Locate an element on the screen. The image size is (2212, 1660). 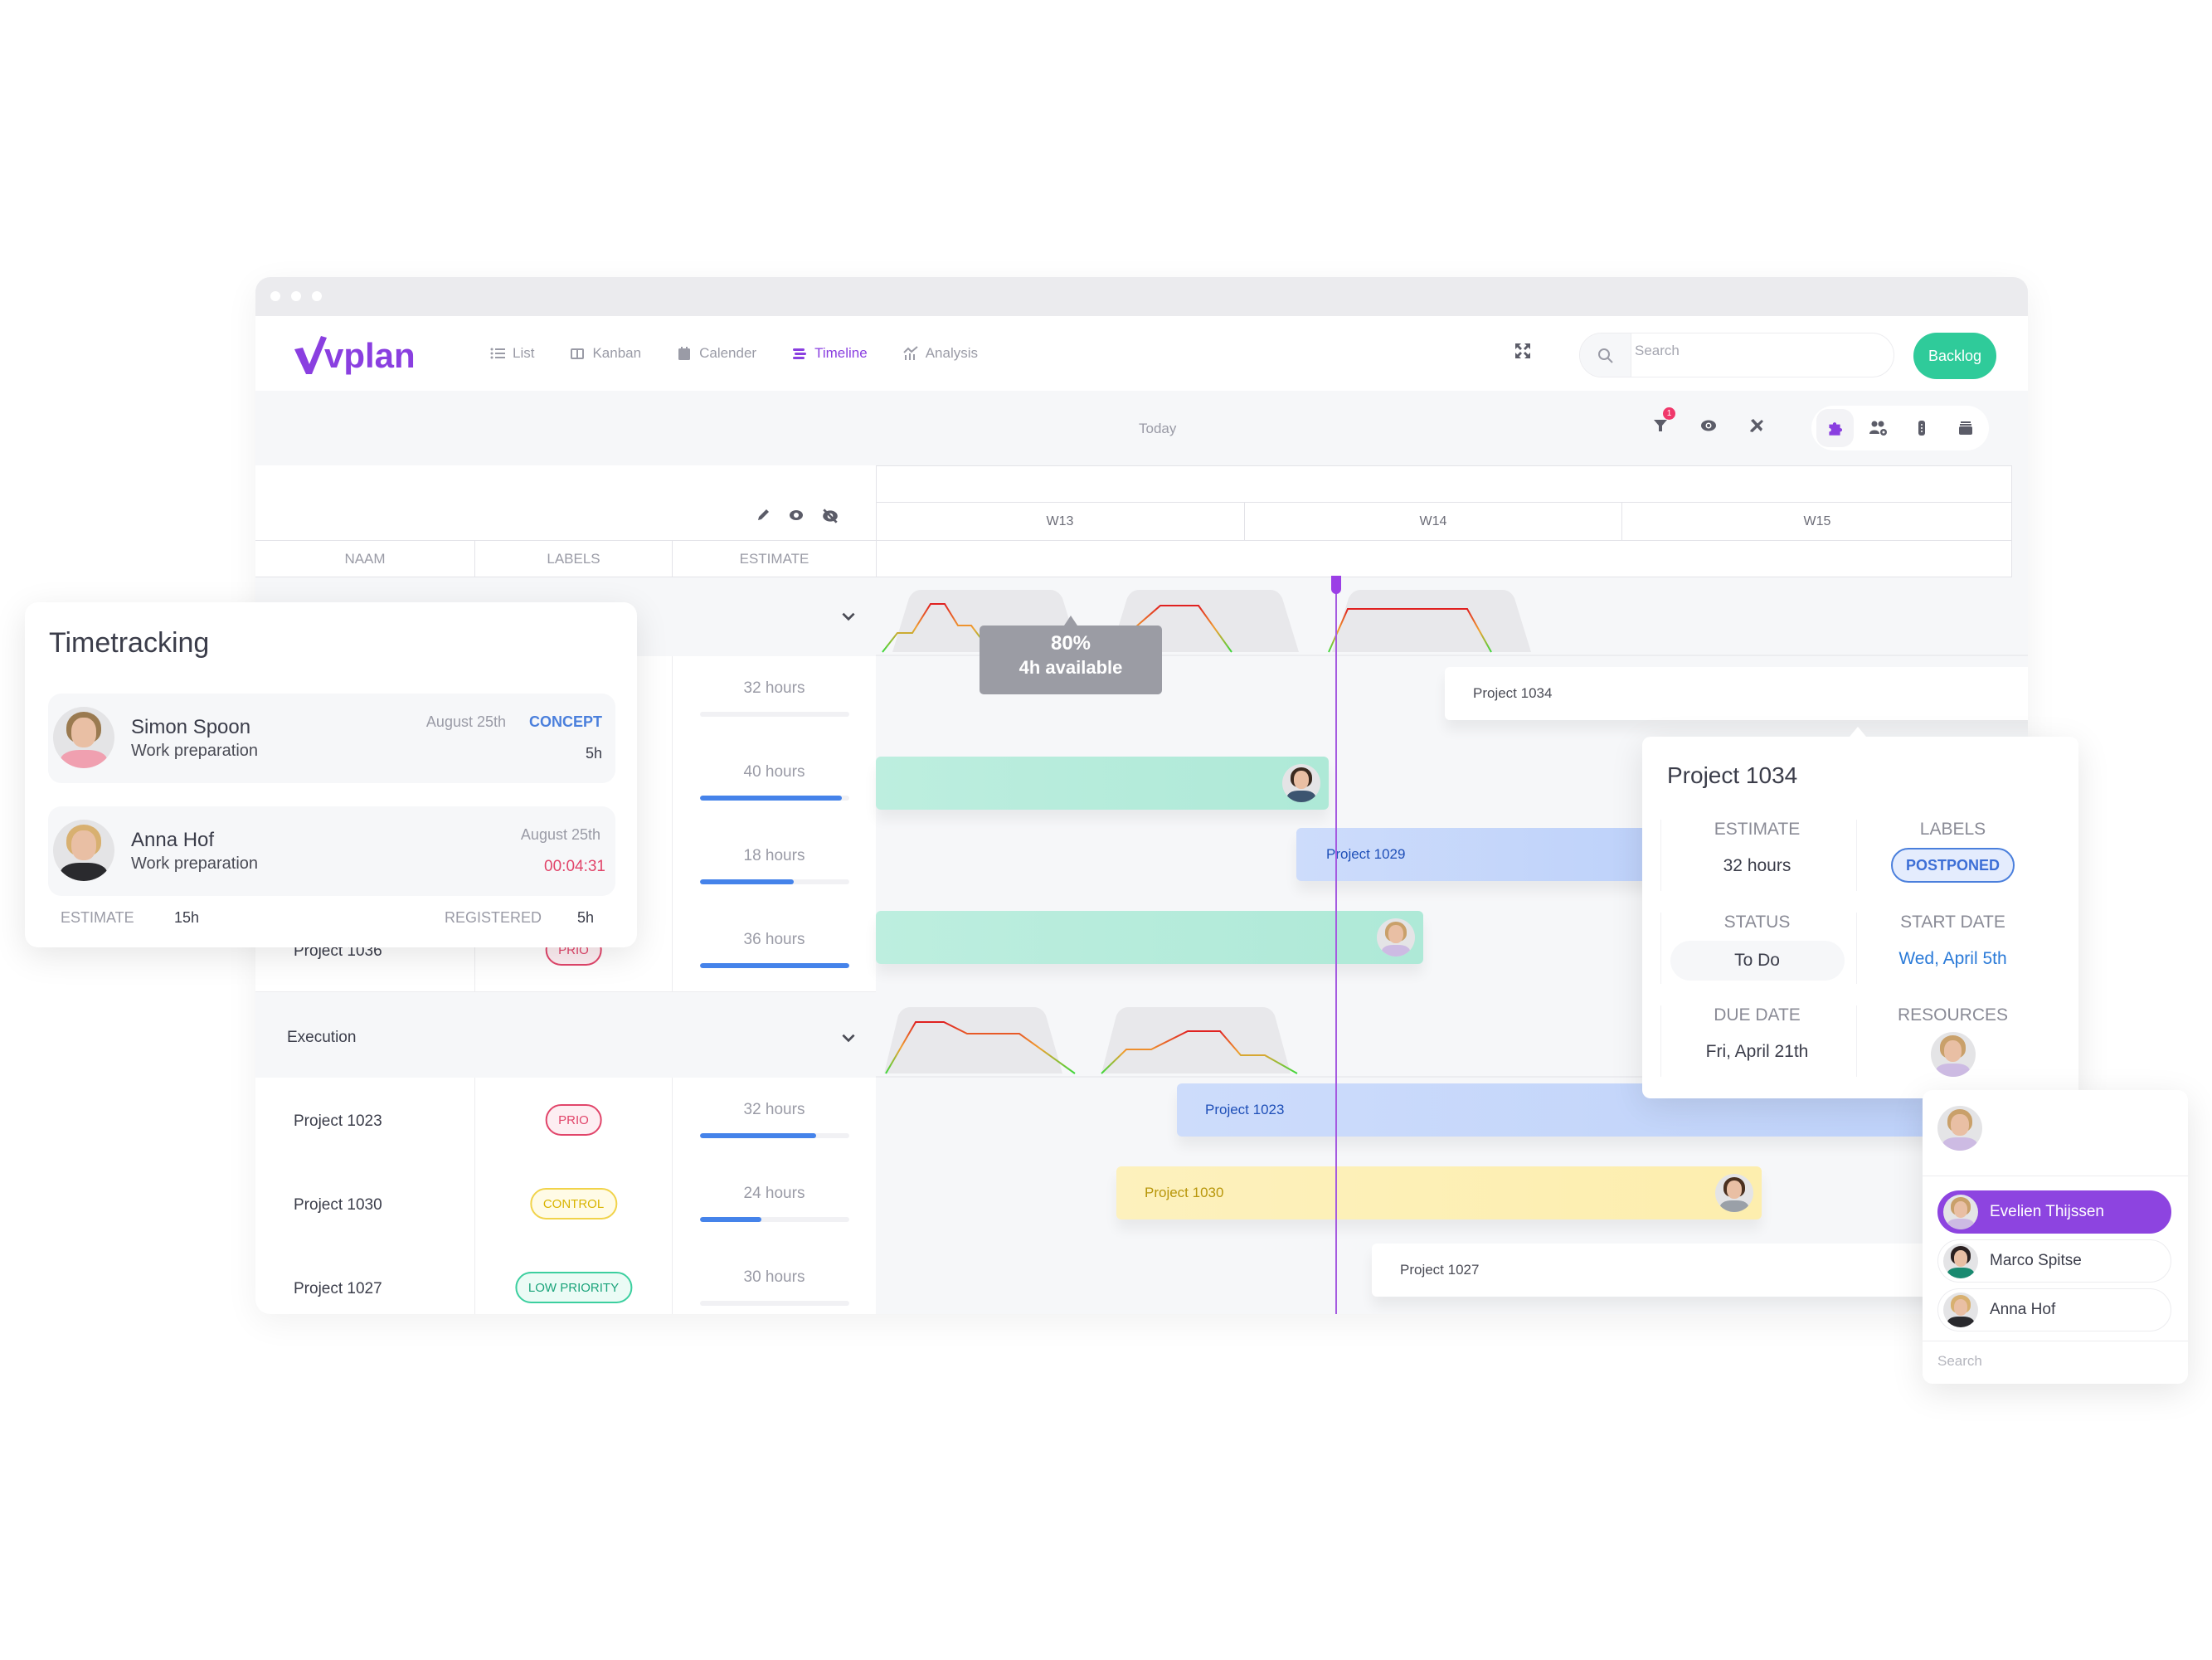
label-badge: CONTROL is located at coordinates (573, 1203).